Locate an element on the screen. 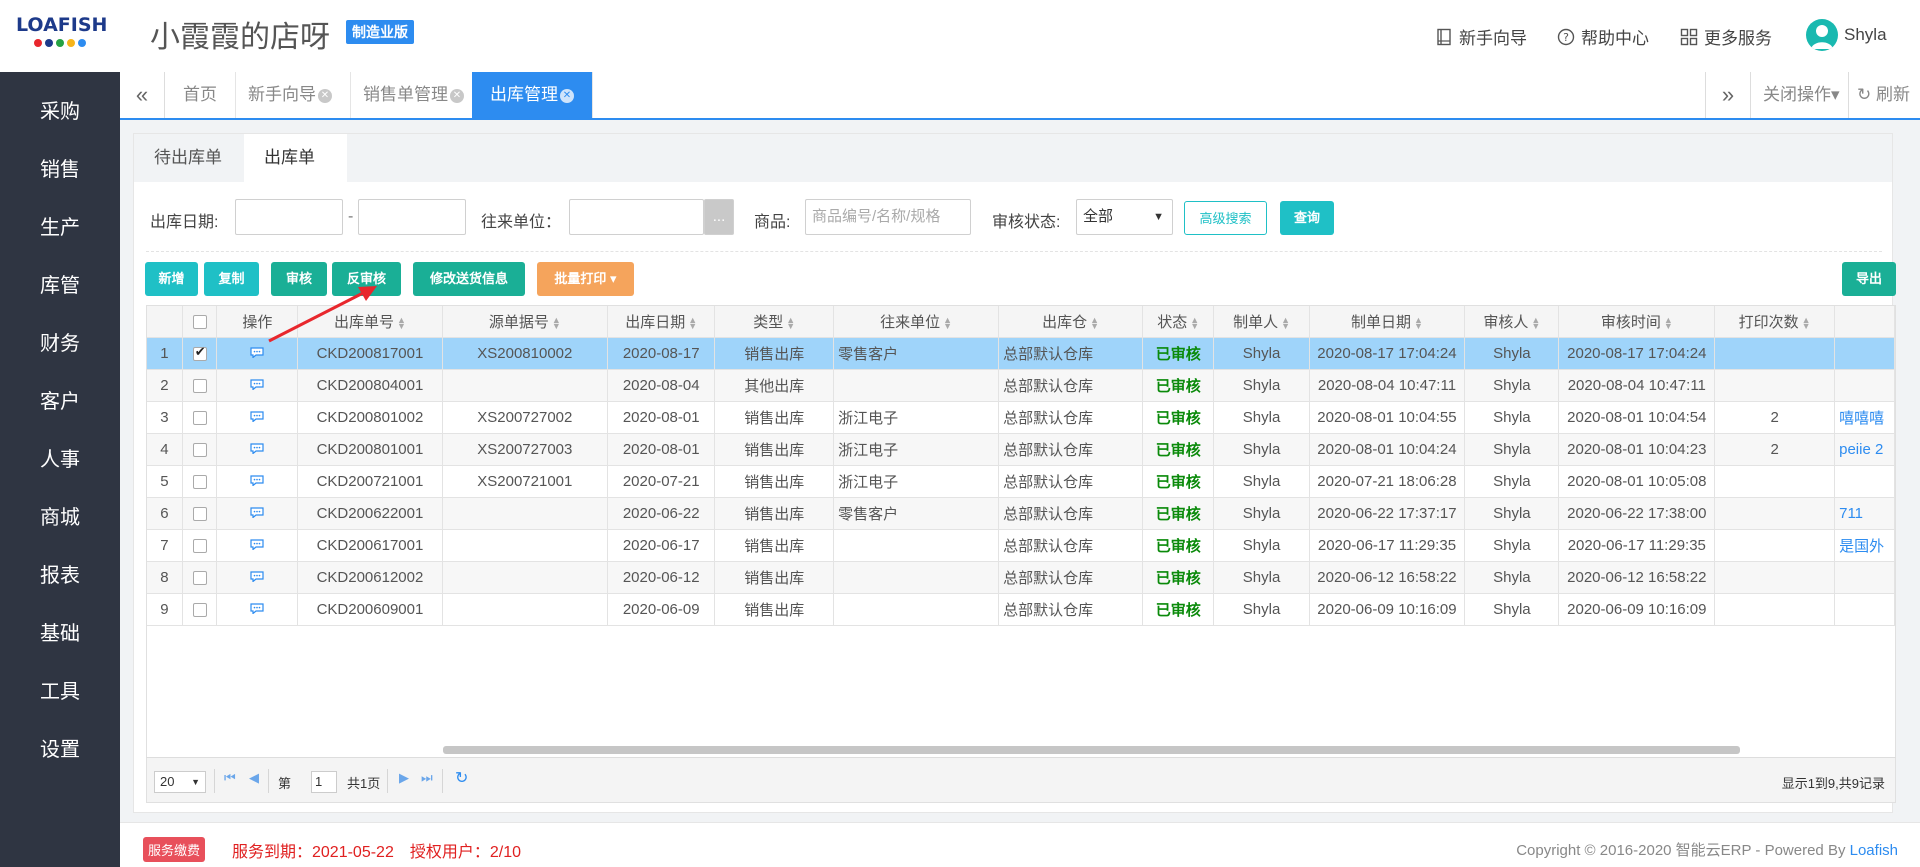 The width and height of the screenshot is (1920, 867). unaudit-button: 反审核 is located at coordinates (366, 279).